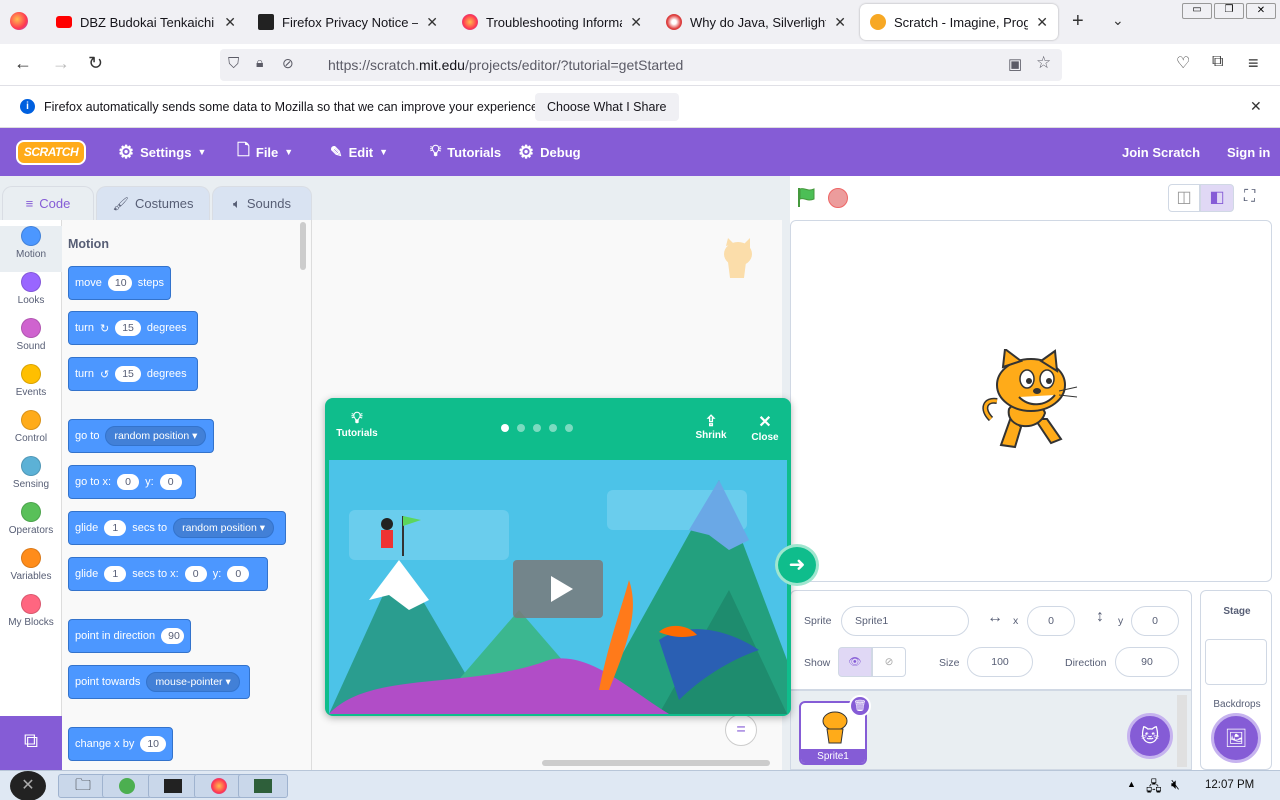 This screenshot has height=800, width=1280. What do you see at coordinates (219, 786) in the screenshot?
I see `taskbar-firefox` at bounding box center [219, 786].